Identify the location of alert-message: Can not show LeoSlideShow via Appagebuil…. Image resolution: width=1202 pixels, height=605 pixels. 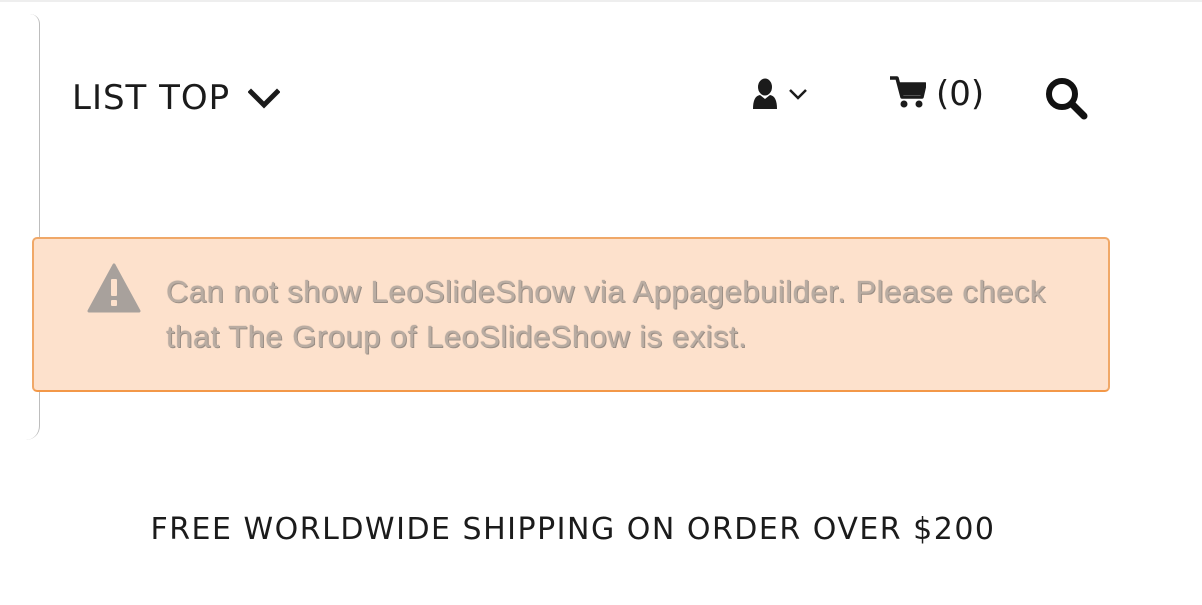
(606, 314).